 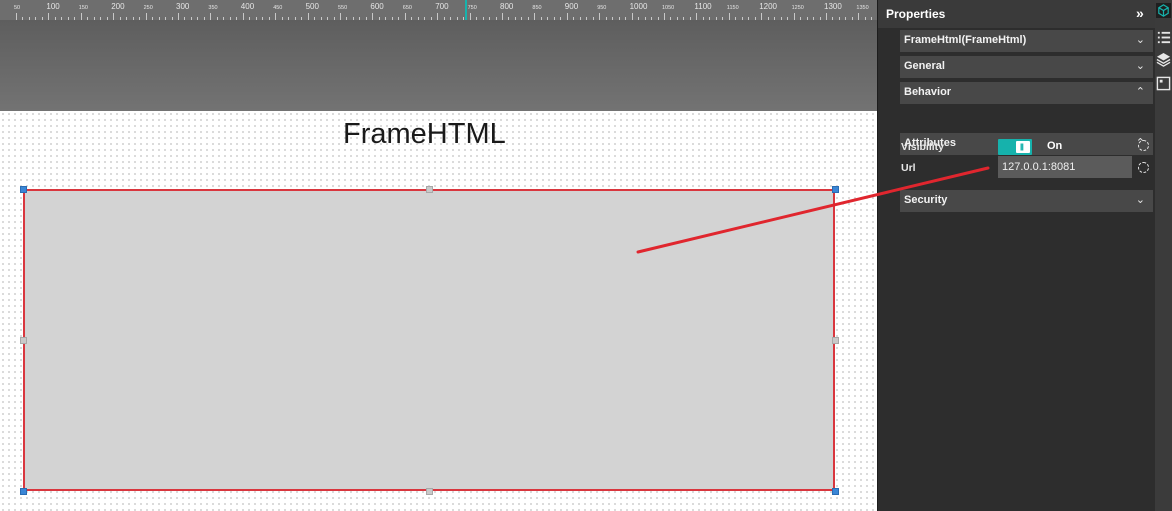 I want to click on component-select-value: FrameHtml(FrameHtml), so click(x=965, y=40).